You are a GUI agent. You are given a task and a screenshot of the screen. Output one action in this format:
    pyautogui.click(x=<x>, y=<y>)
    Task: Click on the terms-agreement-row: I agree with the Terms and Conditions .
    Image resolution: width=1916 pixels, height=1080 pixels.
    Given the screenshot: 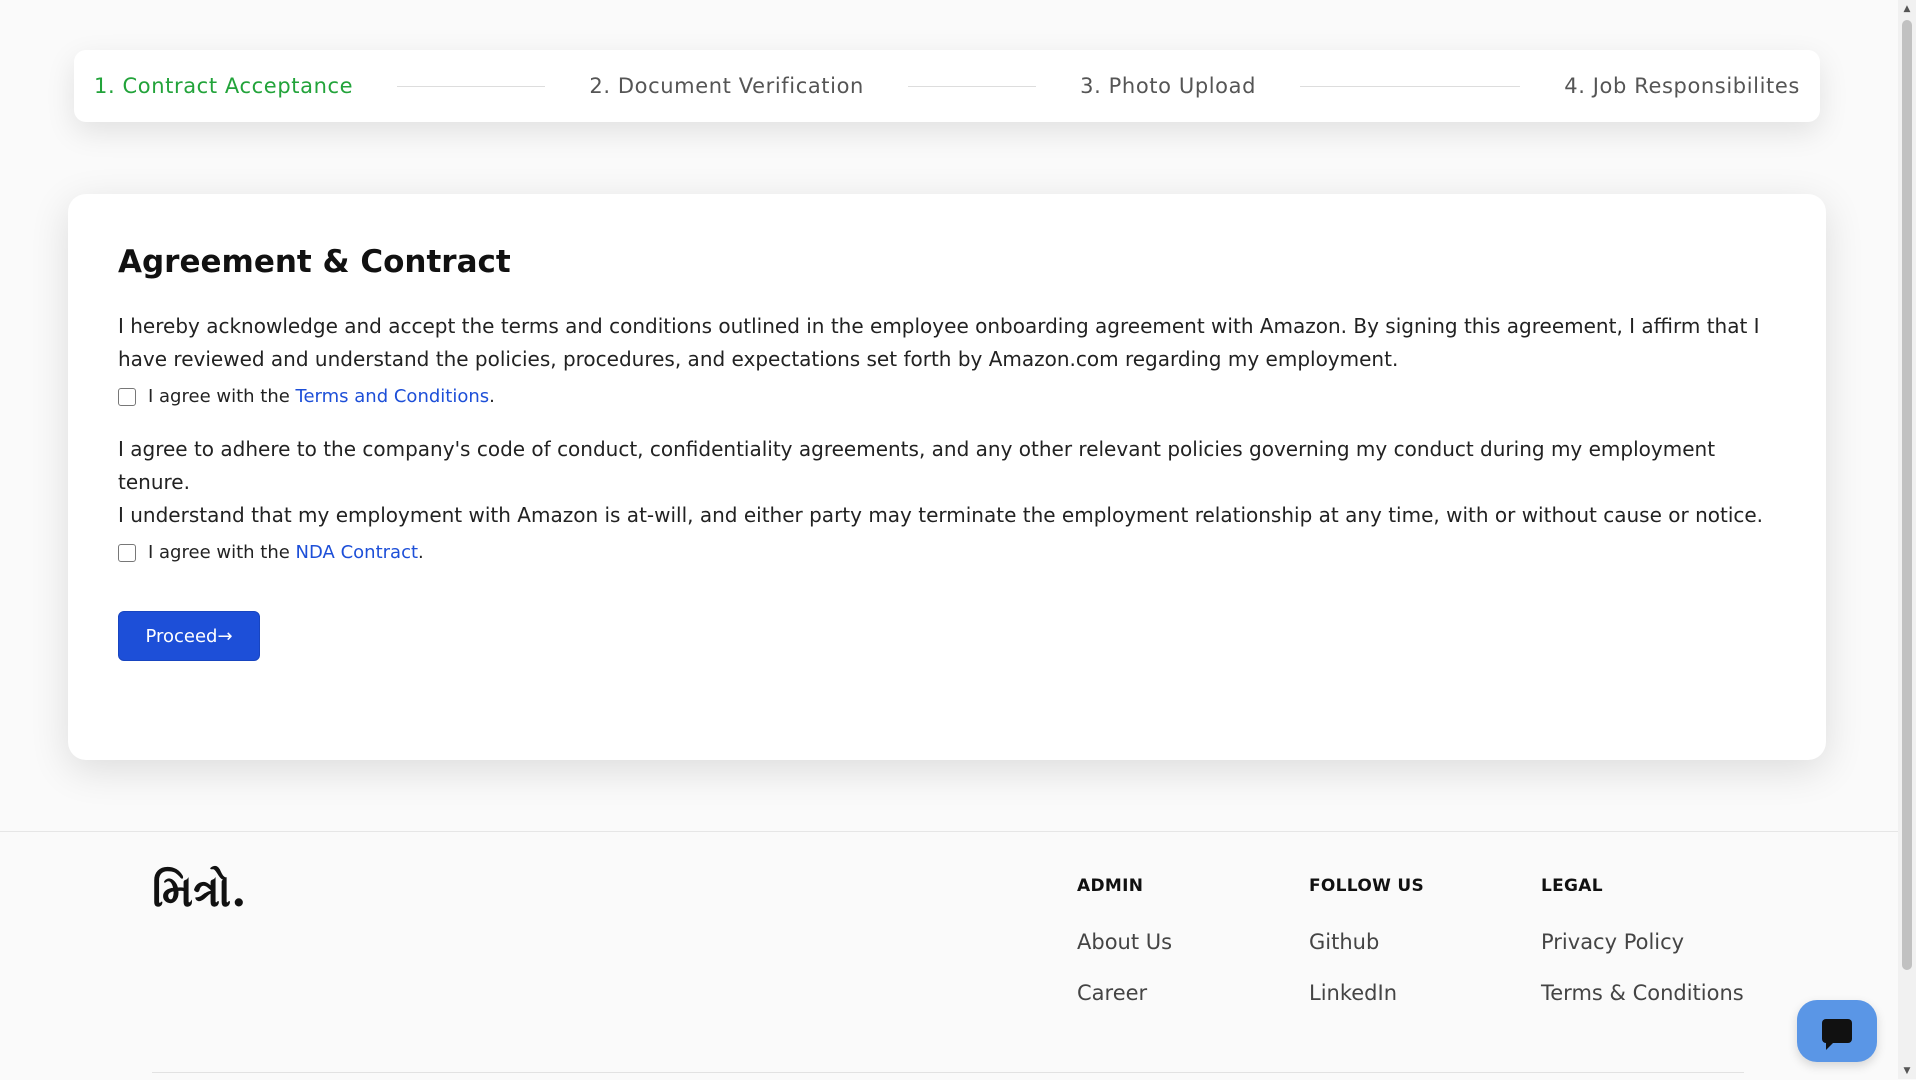 What is the action you would take?
    pyautogui.click(x=947, y=396)
    